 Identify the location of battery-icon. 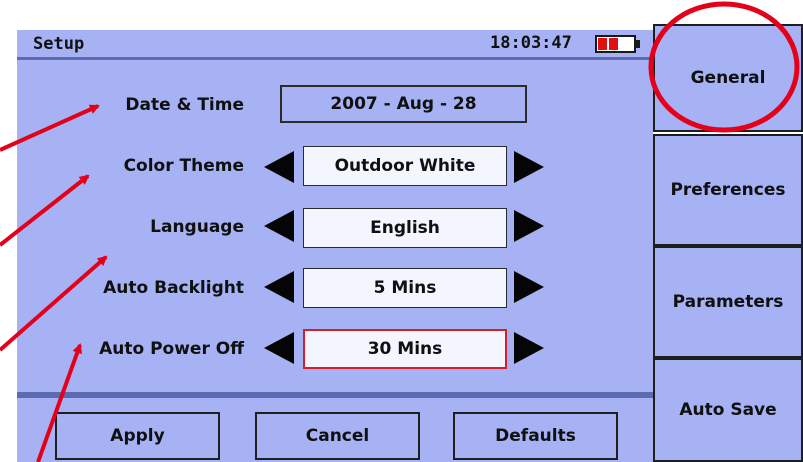
(617, 44).